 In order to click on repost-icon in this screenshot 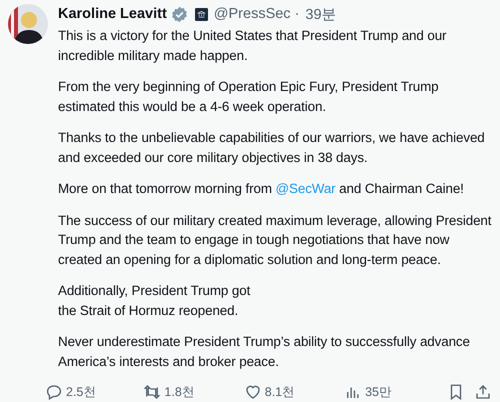, I will do `click(152, 392)`.